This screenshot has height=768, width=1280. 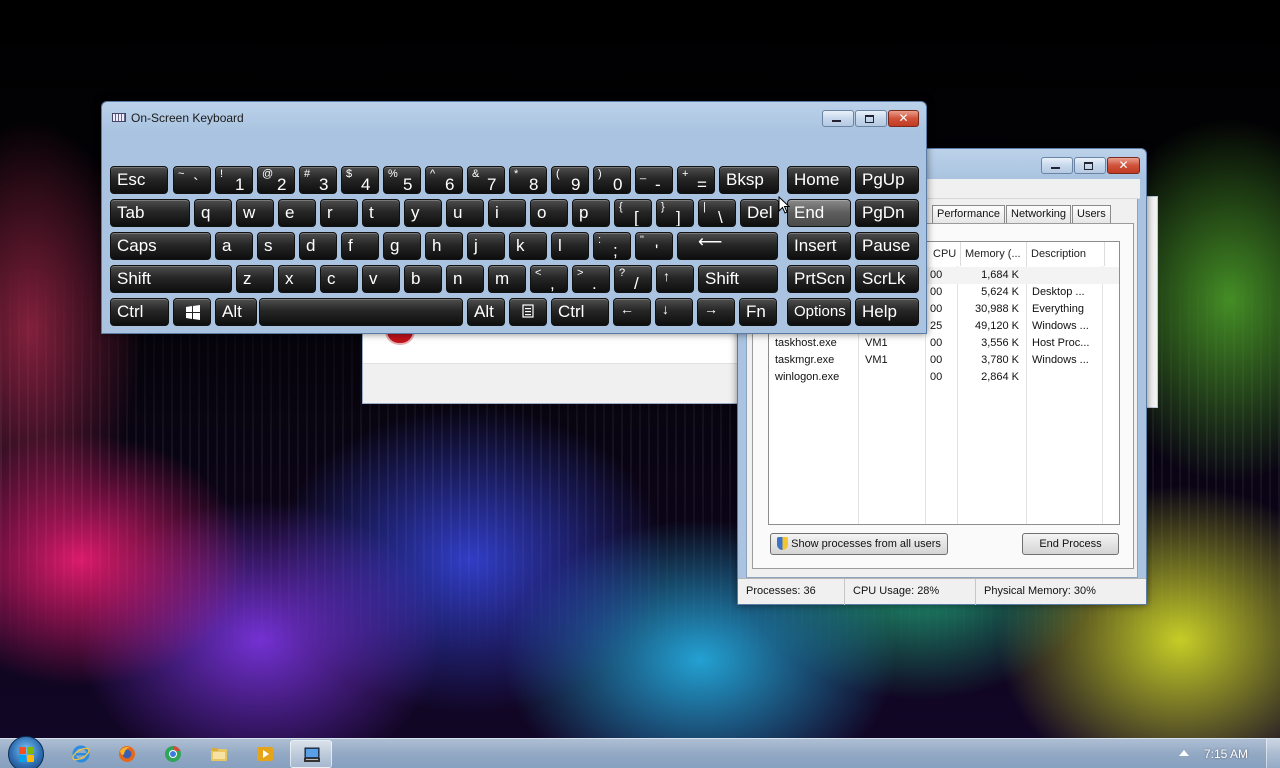 I want to click on taskbar-firefox, so click(x=127, y=754).